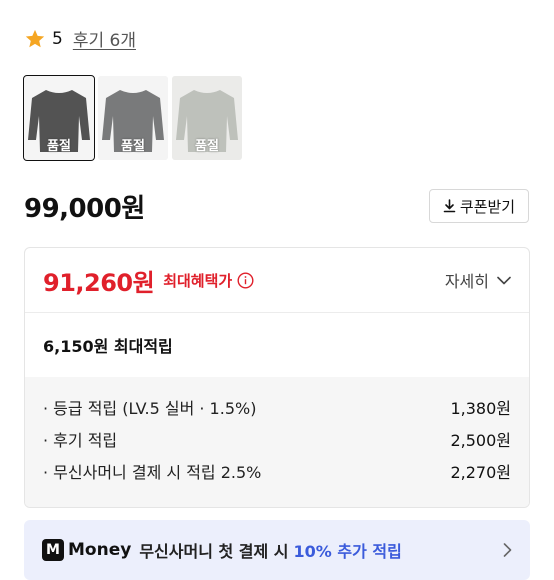  I want to click on points-row-value: 1,380원, so click(480, 408).